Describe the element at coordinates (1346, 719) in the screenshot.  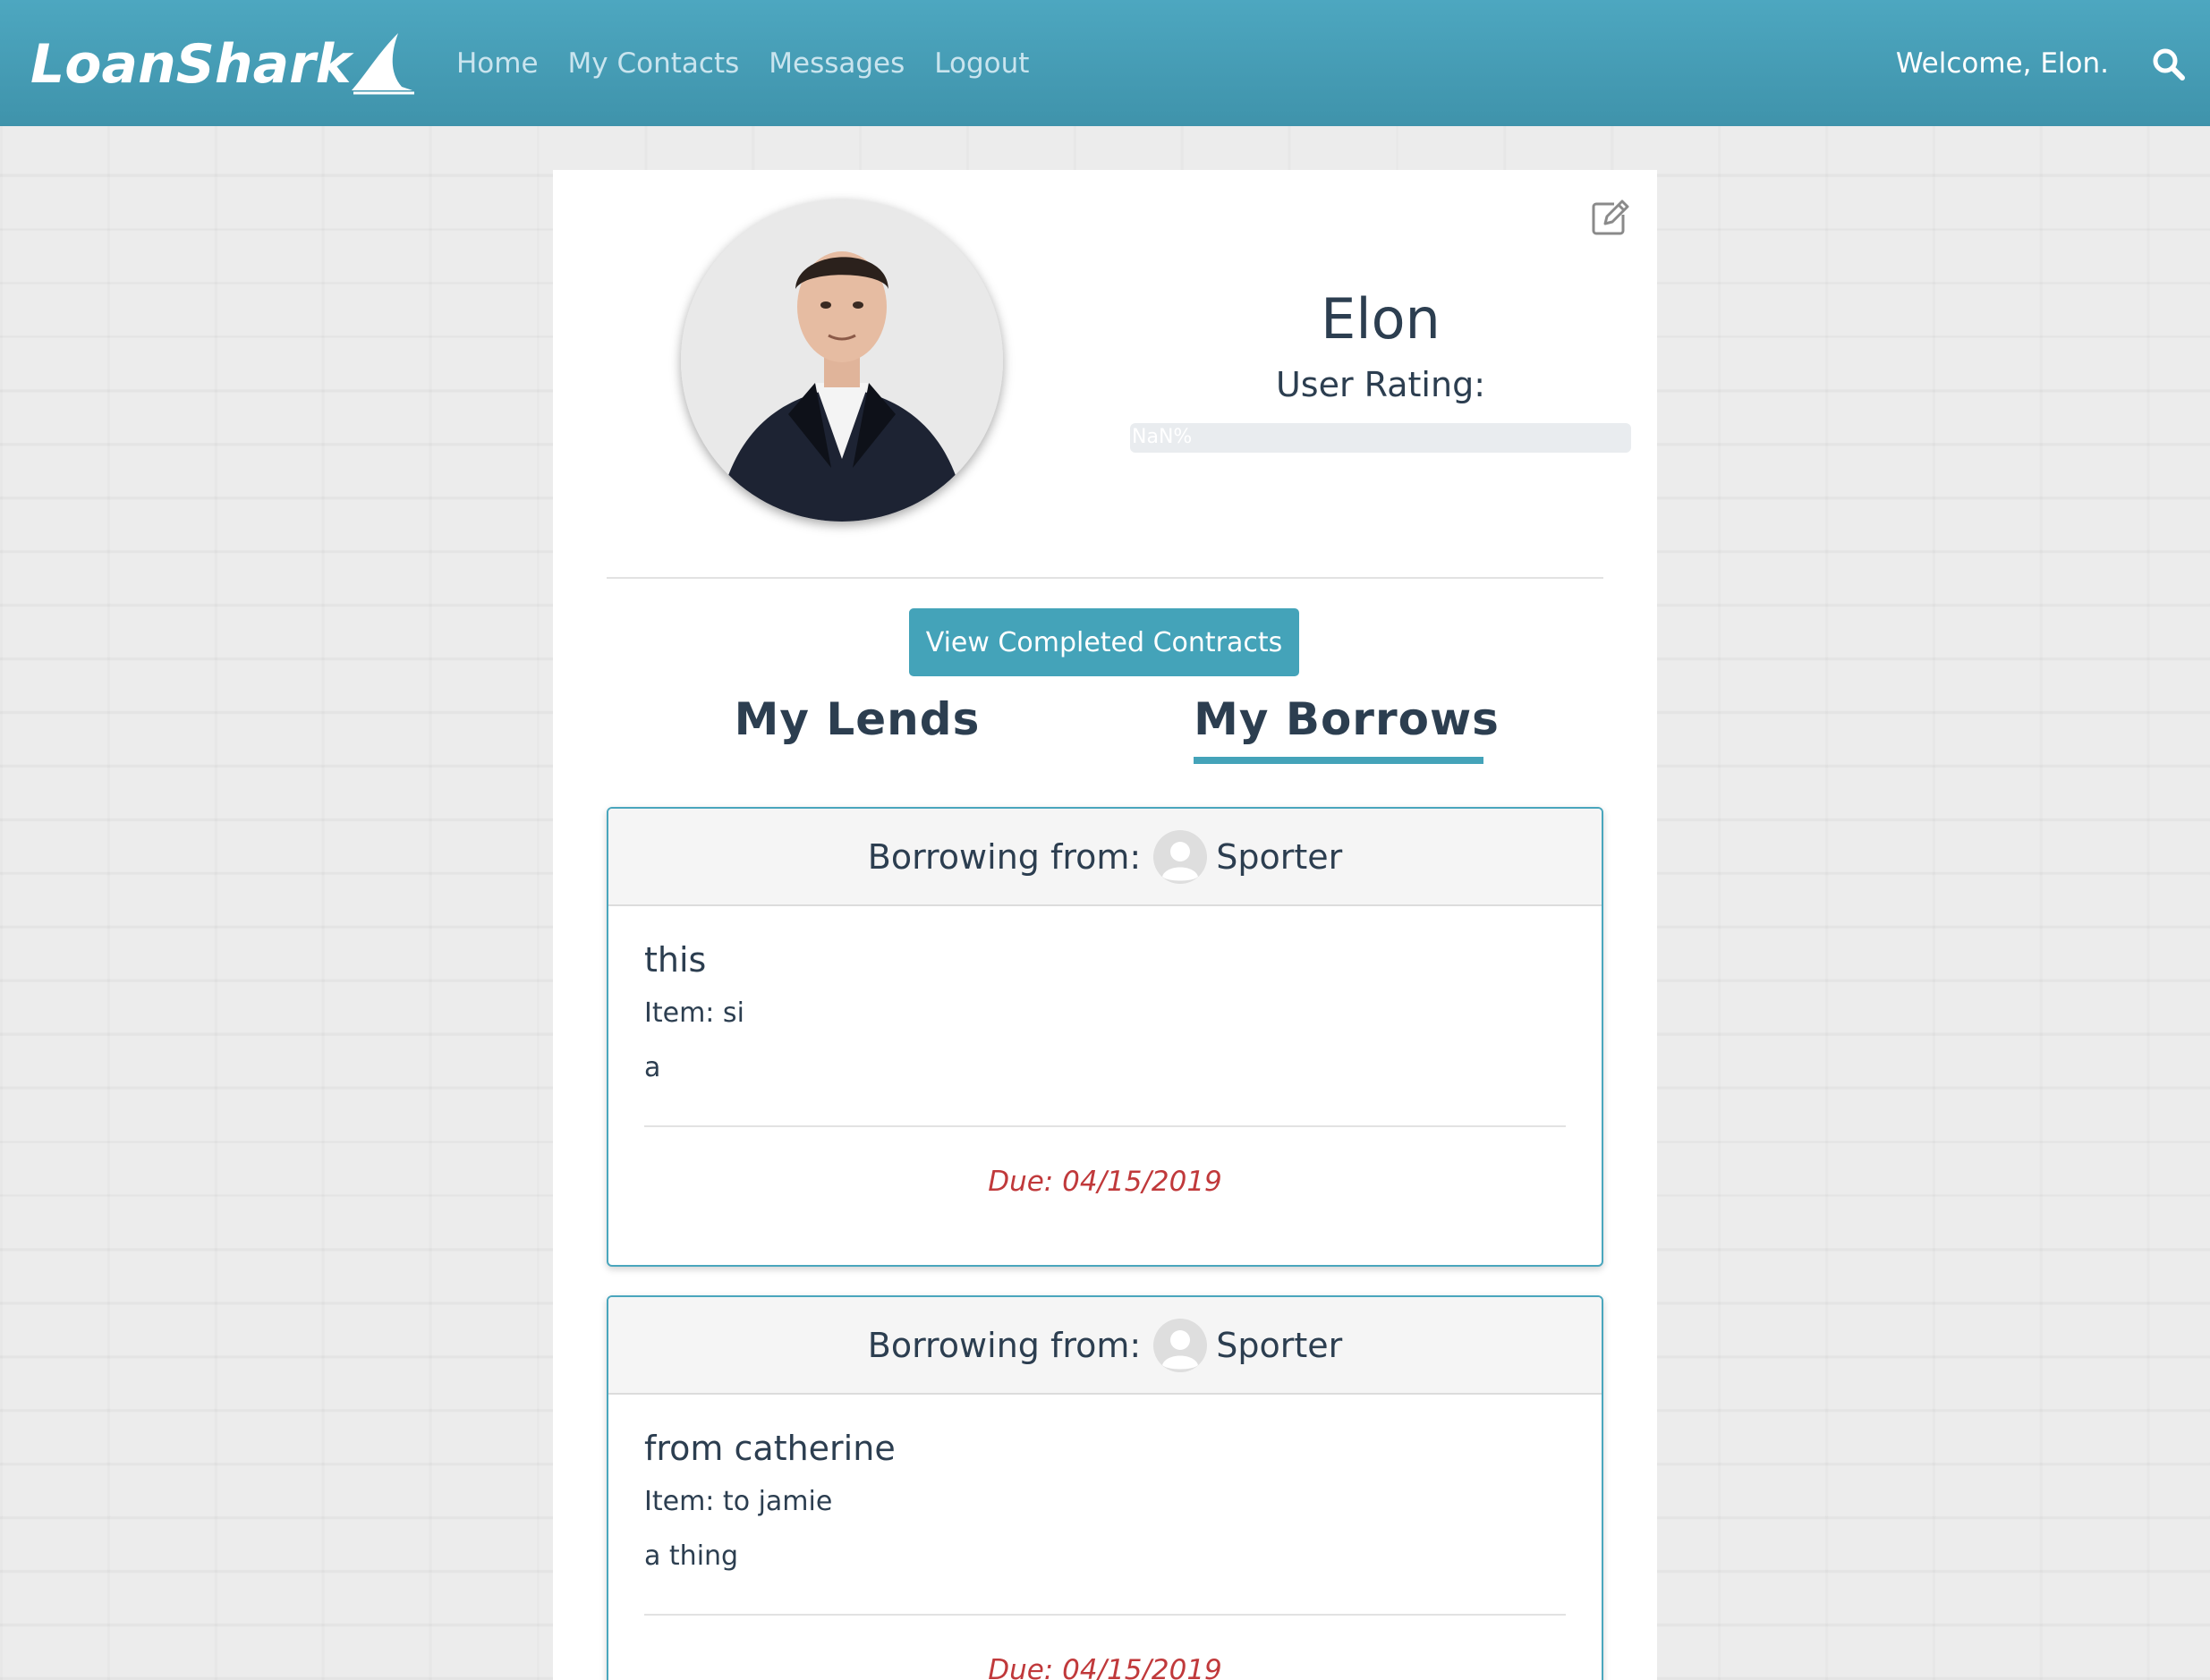
I see `tab-my-borrows: My Borrows` at that location.